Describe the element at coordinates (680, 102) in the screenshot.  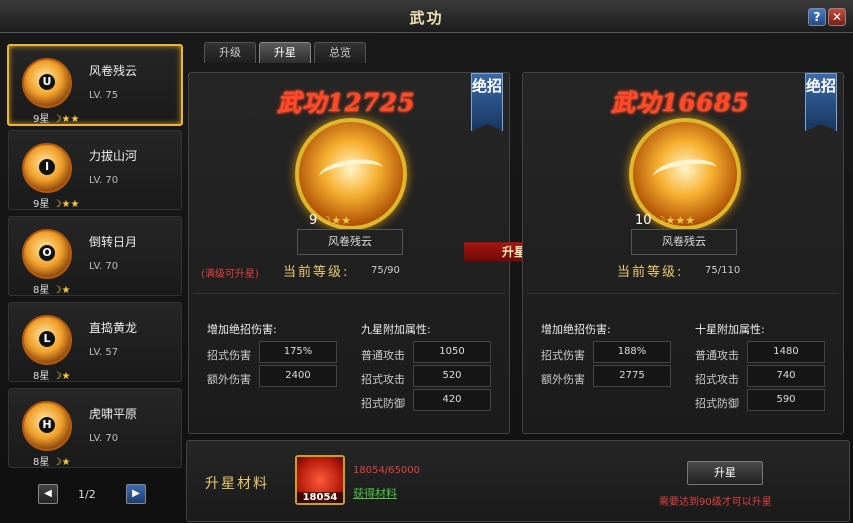
I see `power-value: 武功16685` at that location.